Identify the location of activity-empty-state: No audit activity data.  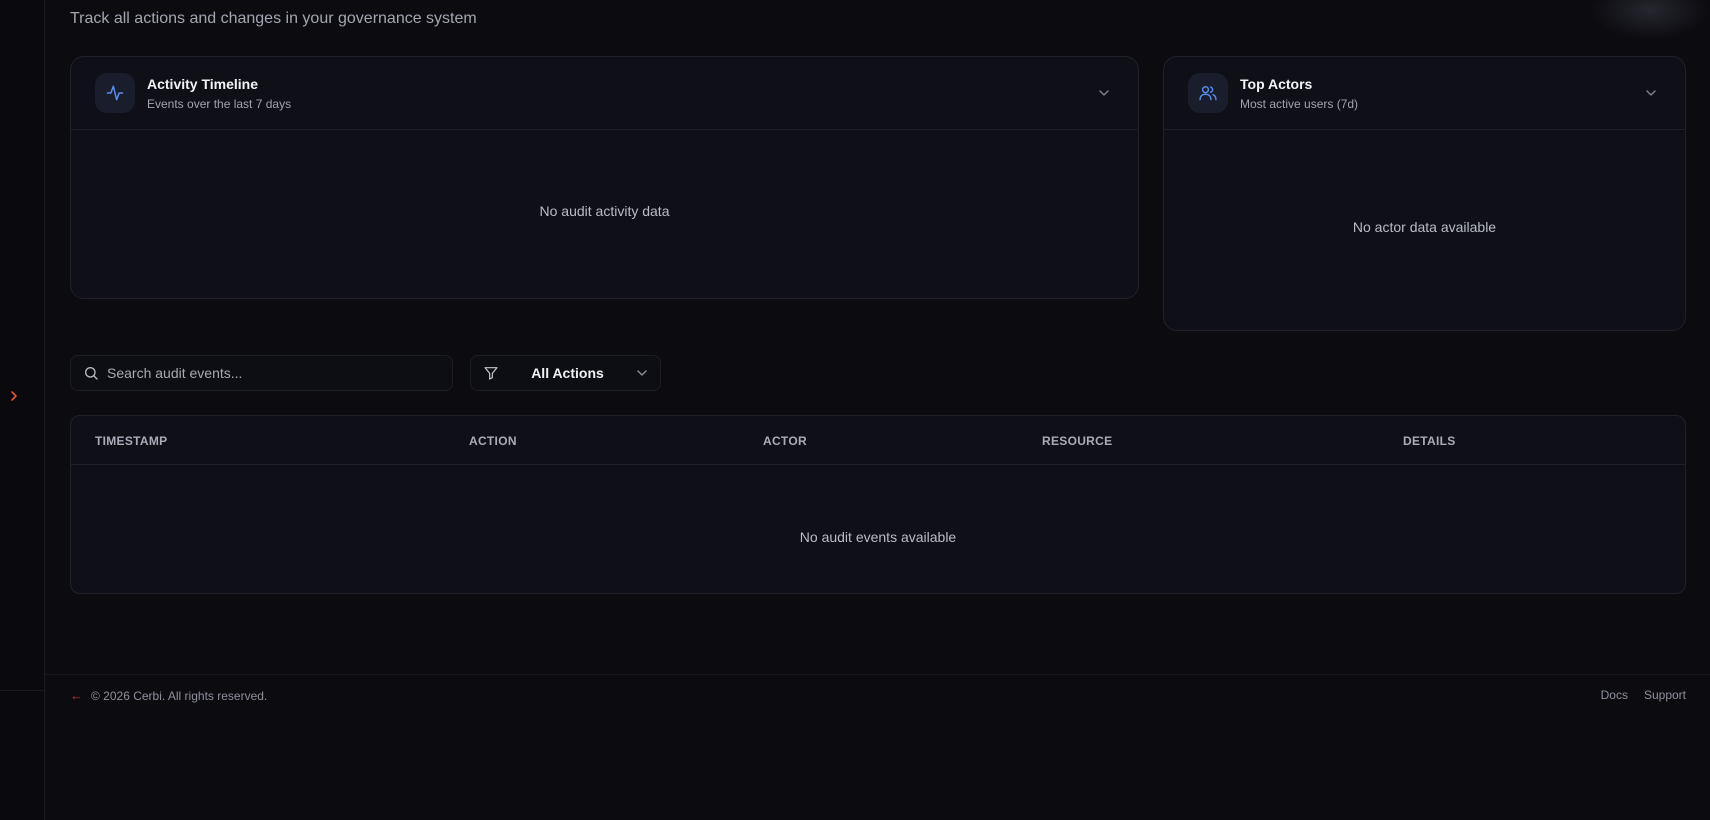
(604, 211).